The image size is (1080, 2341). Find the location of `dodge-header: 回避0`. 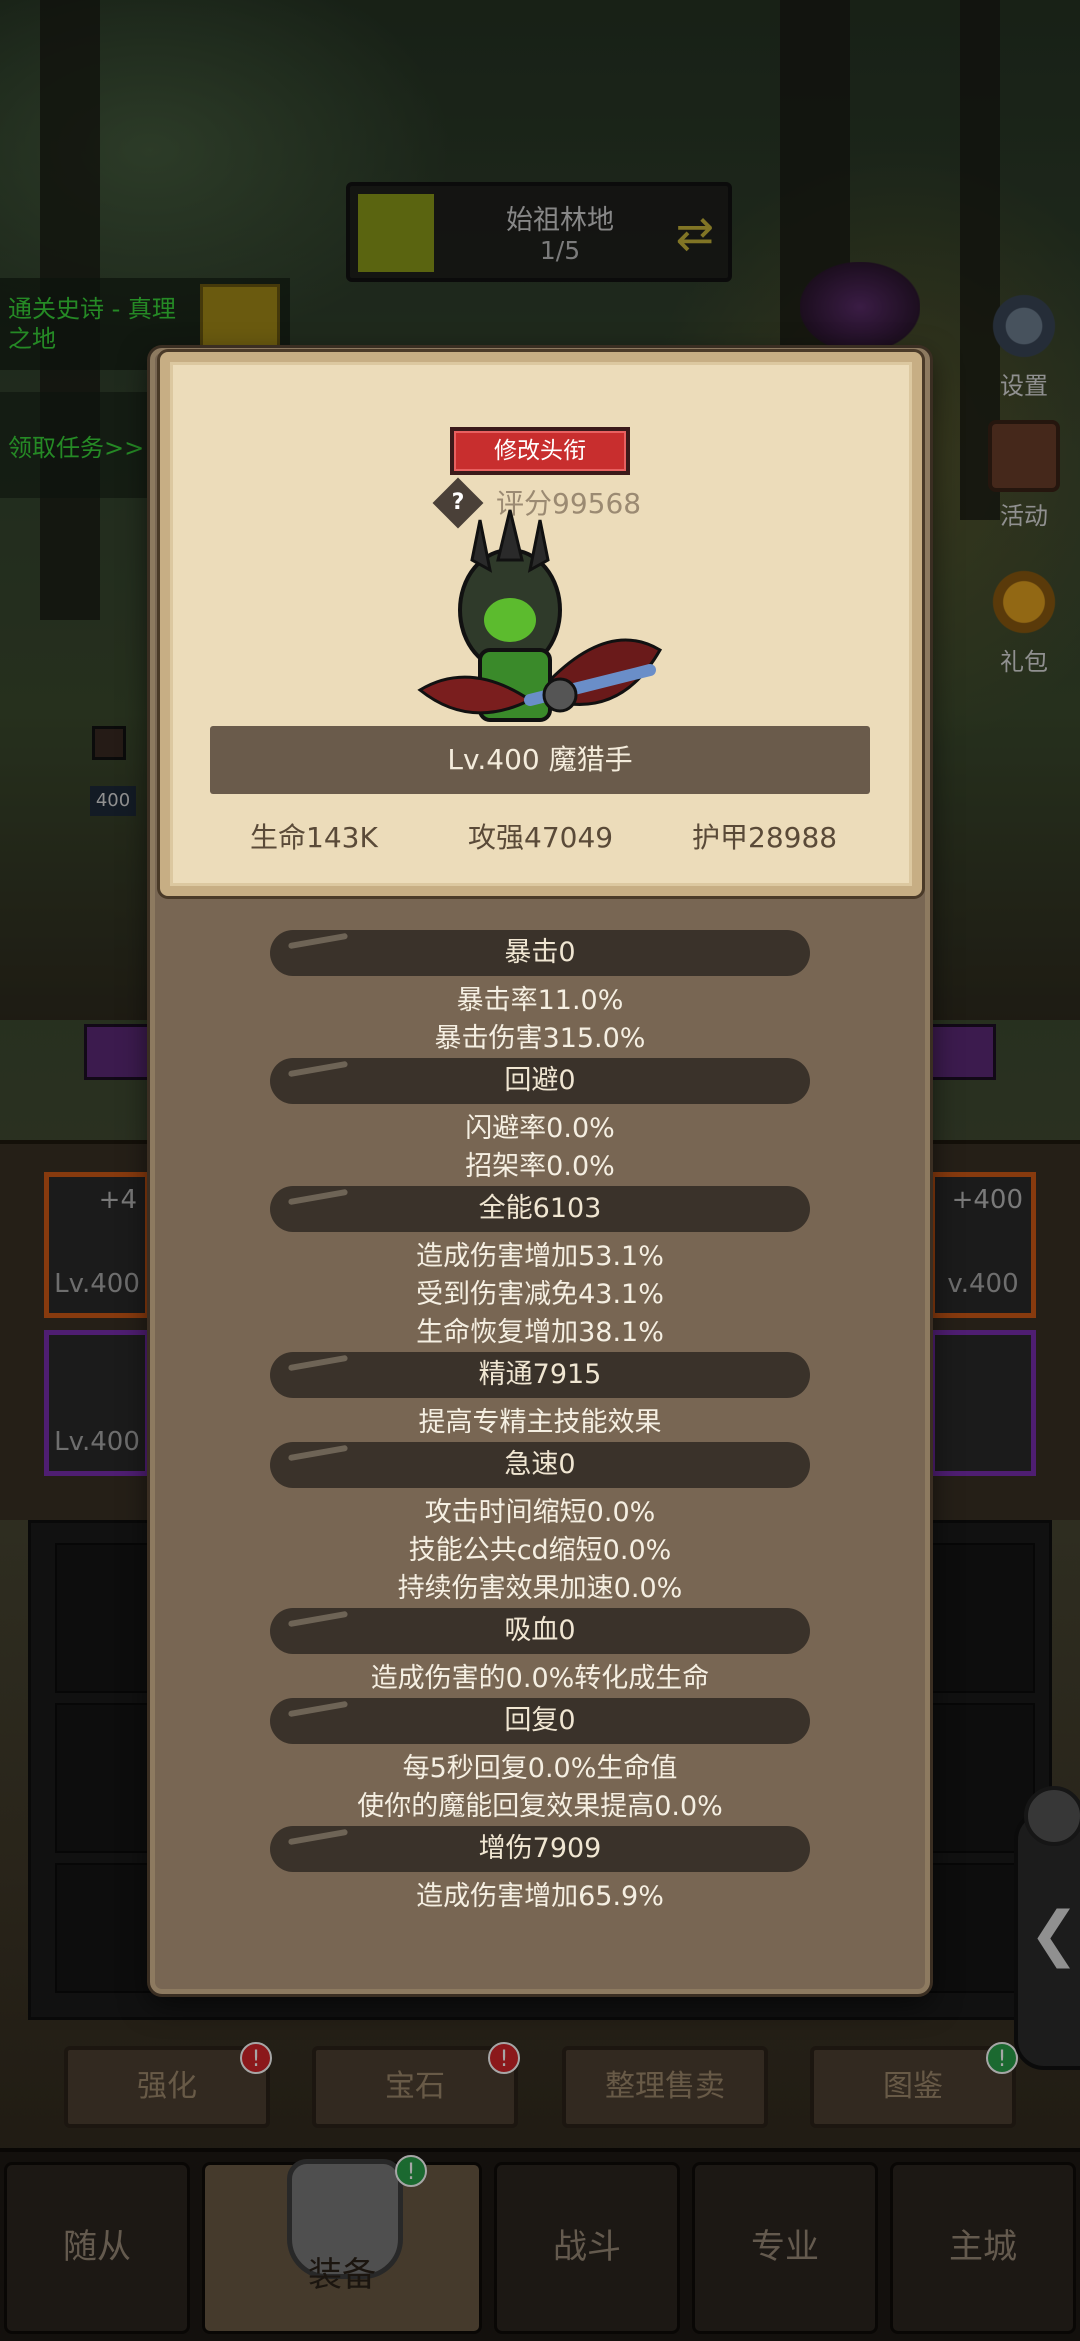

dodge-header: 回避0 is located at coordinates (540, 1081).